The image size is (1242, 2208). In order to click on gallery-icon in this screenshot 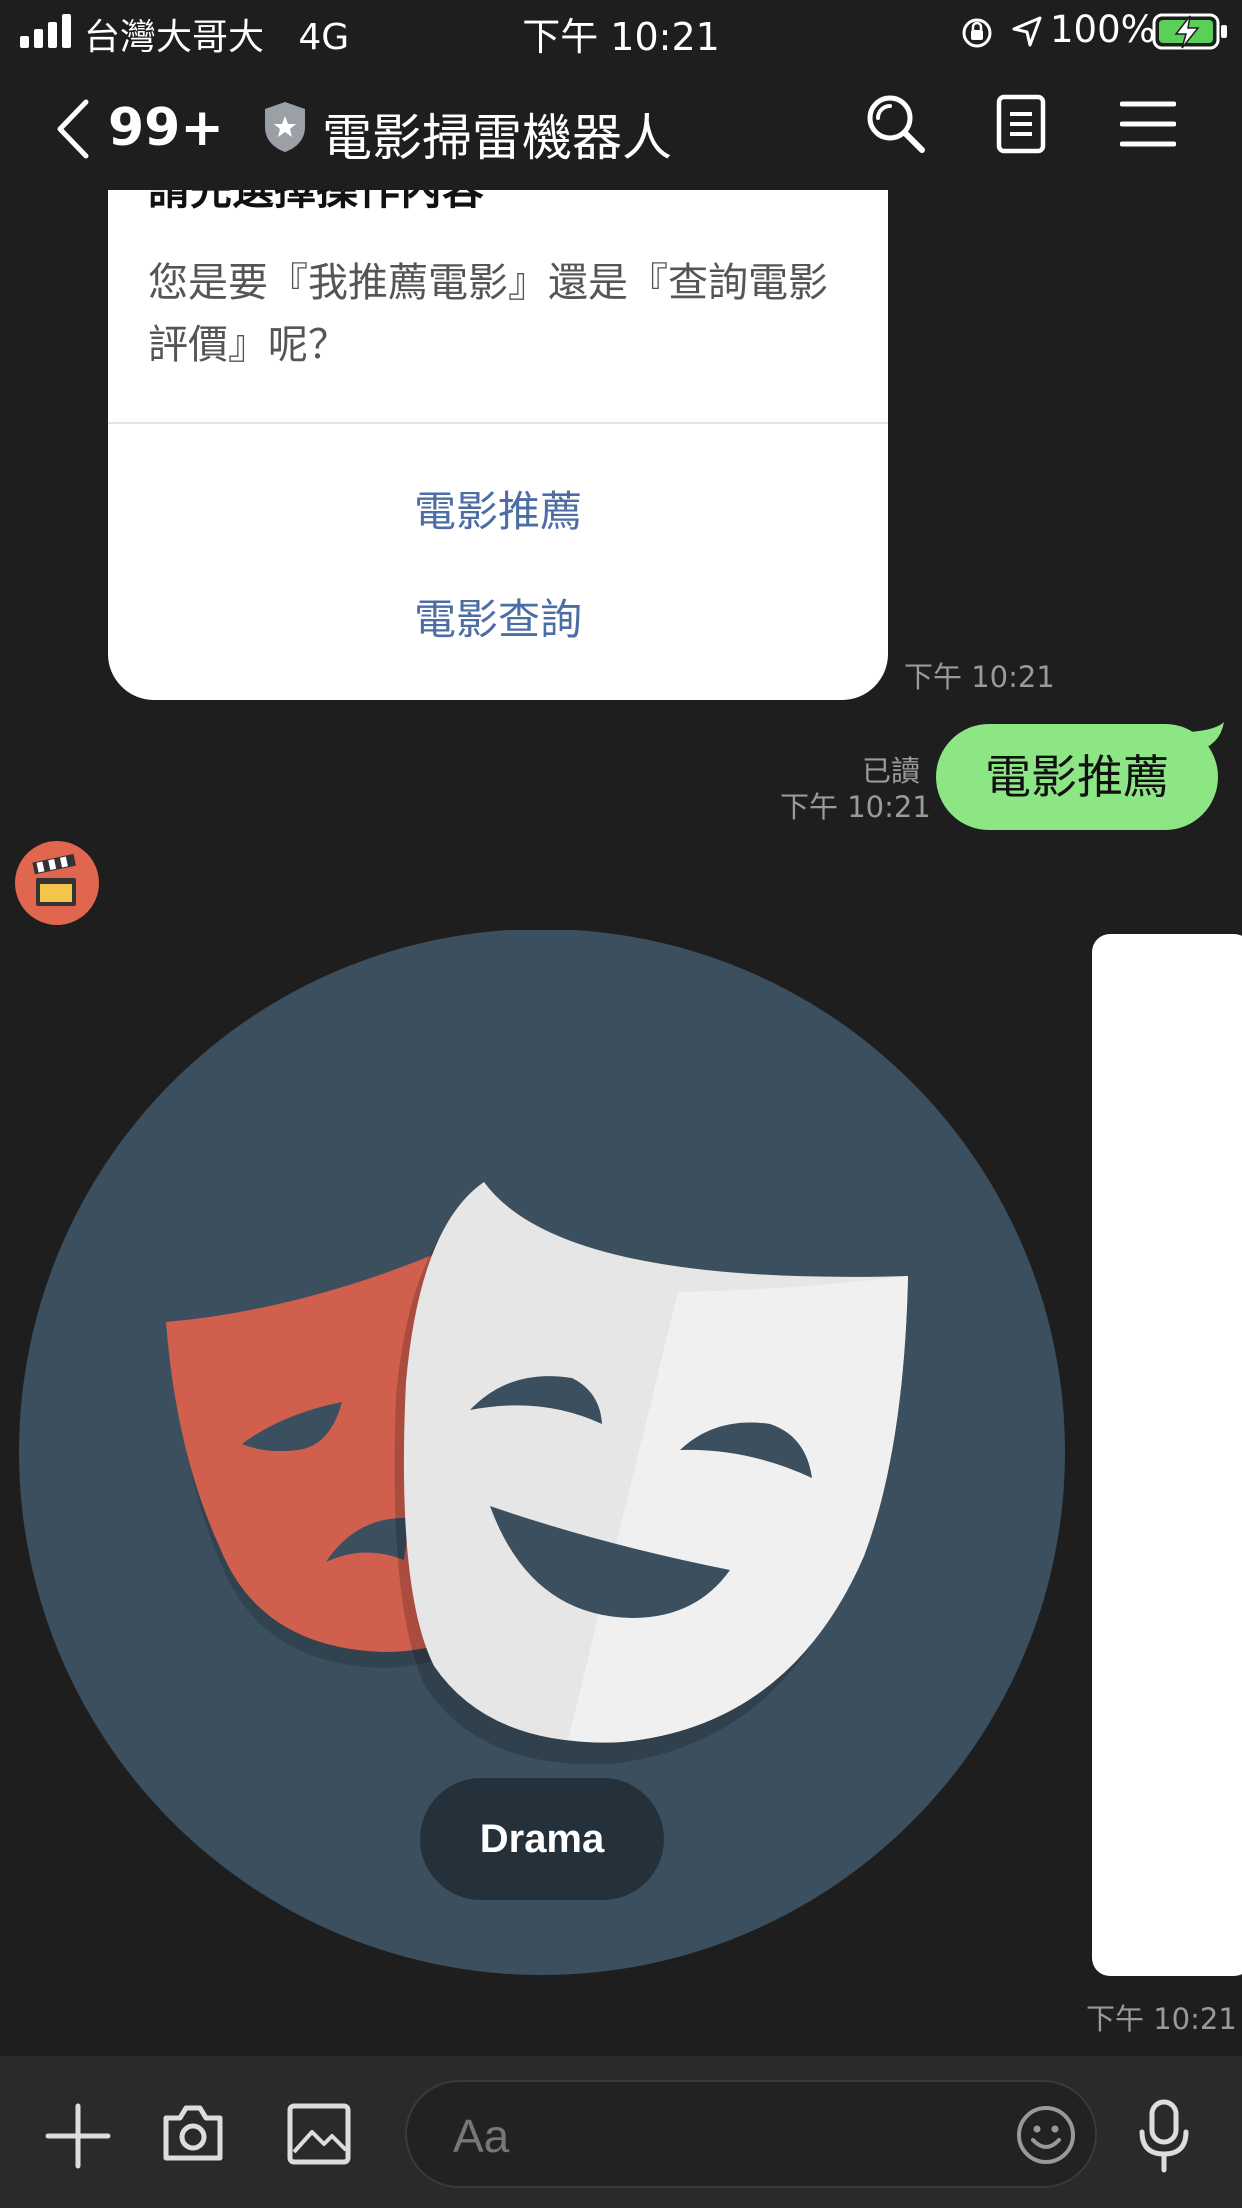, I will do `click(319, 2134)`.